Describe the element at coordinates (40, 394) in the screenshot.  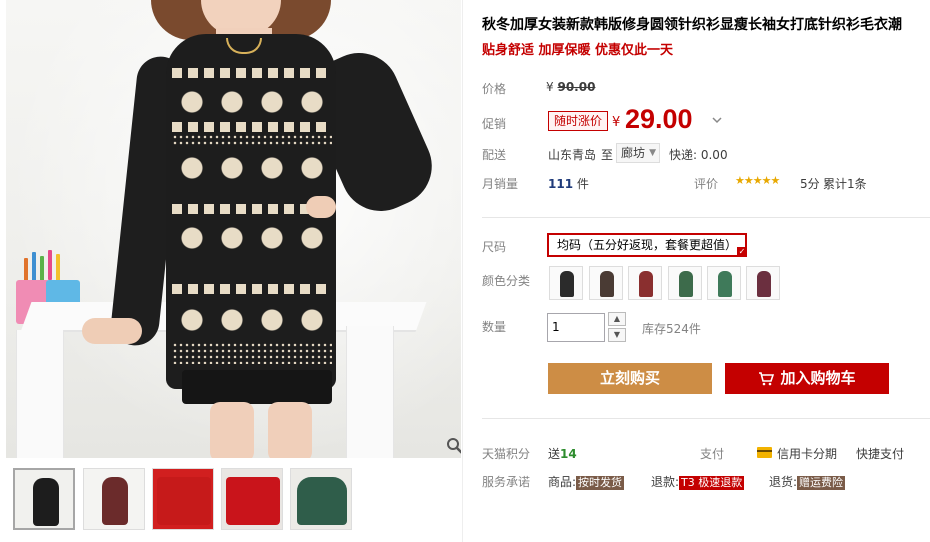
I see `table-leg` at that location.